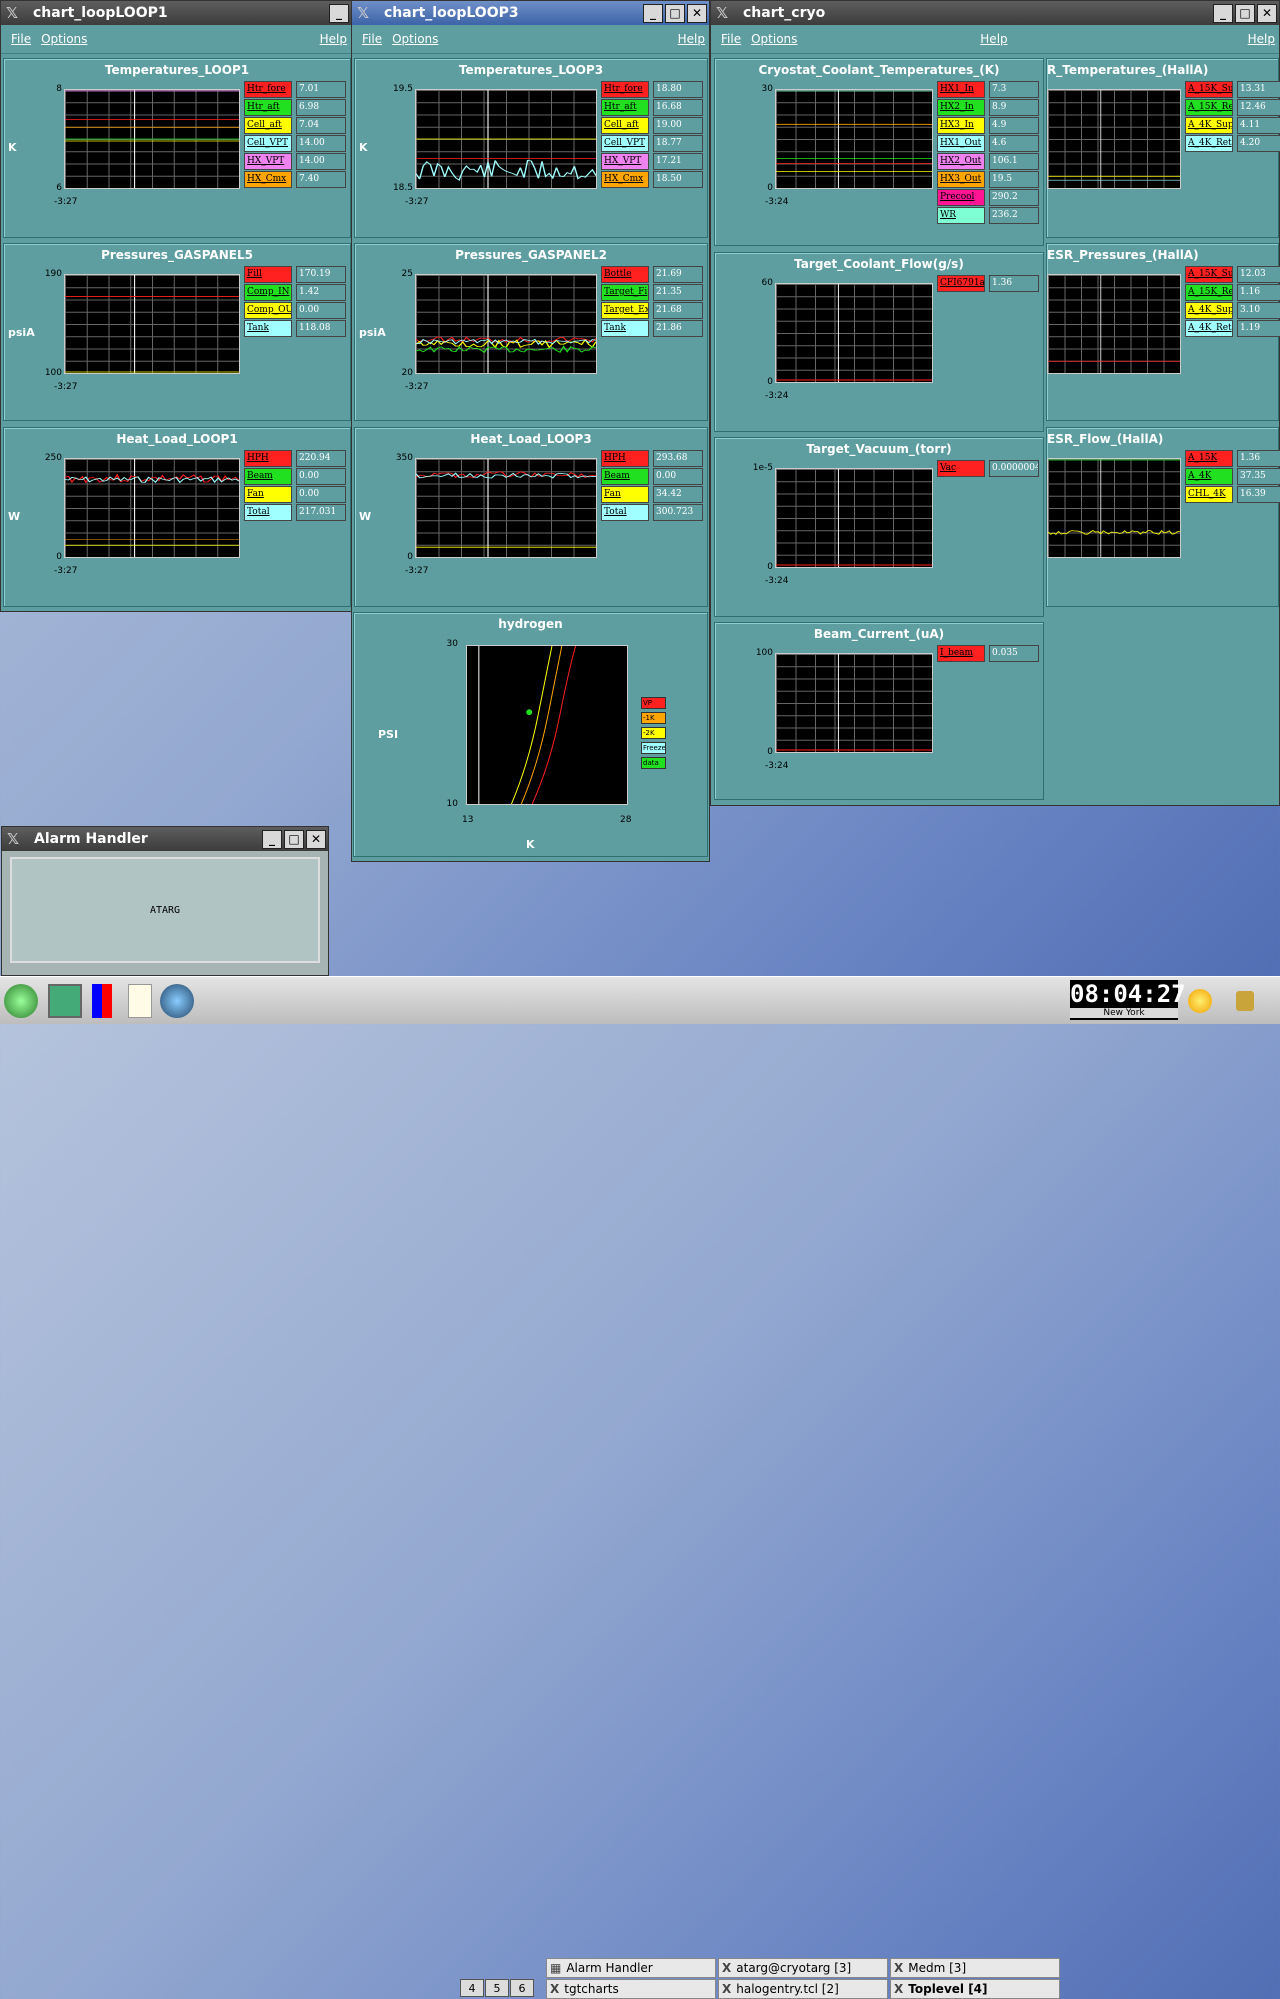 This screenshot has height=1999, width=1280. Describe the element at coordinates (102, 1001) in the screenshot. I see `konsole-icon` at that location.